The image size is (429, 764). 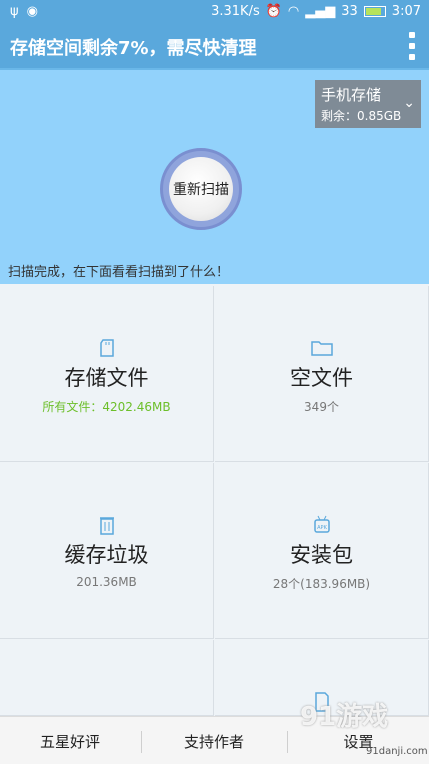 What do you see at coordinates (133, 48) in the screenshot?
I see `page-title: 存储空间剩余7%，需尽快清理` at bounding box center [133, 48].